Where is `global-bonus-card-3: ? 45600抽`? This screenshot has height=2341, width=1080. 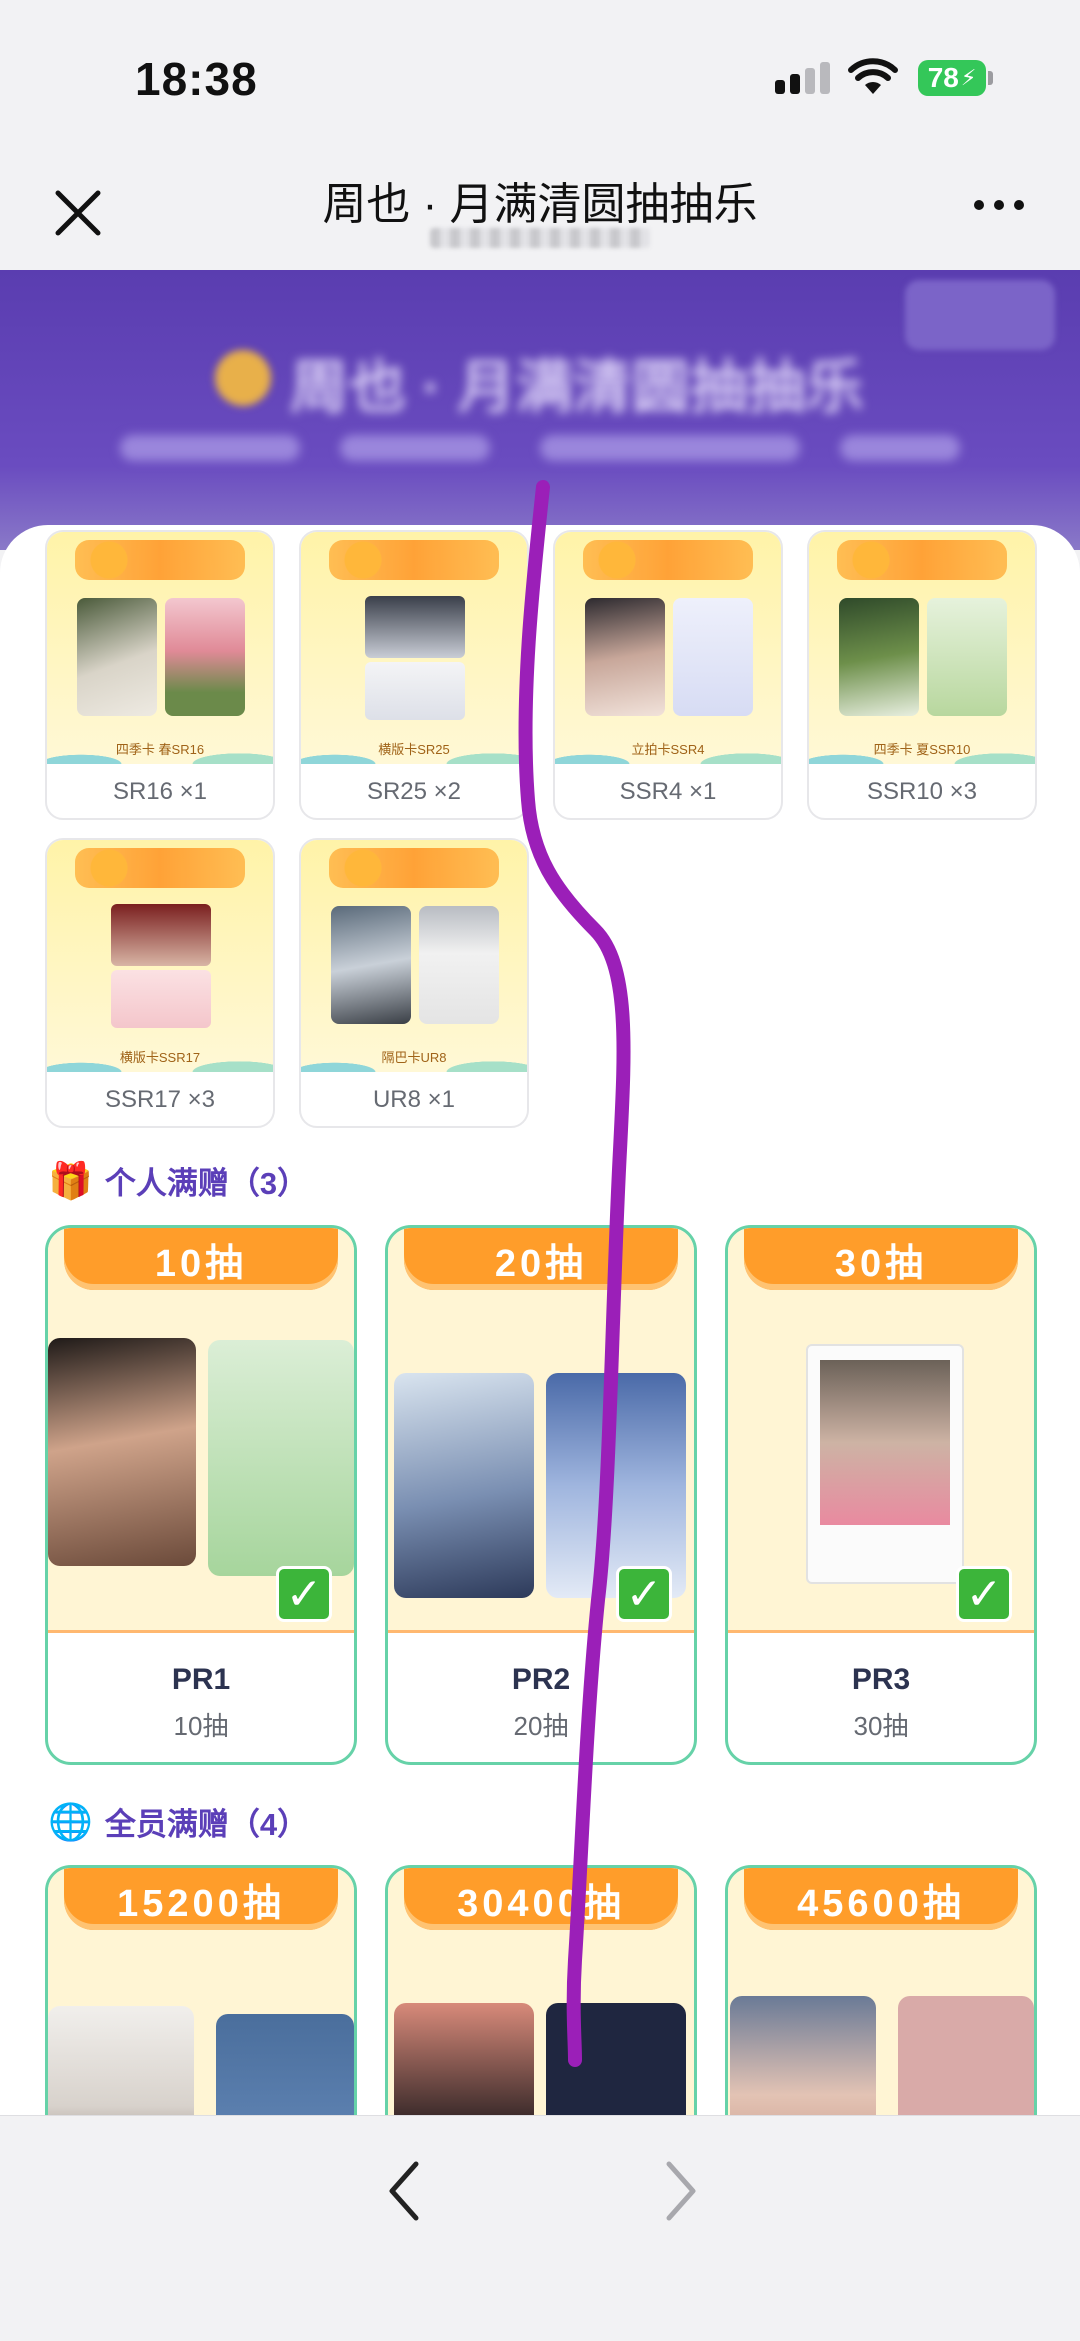 global-bonus-card-3: ? 45600抽 is located at coordinates (881, 1990).